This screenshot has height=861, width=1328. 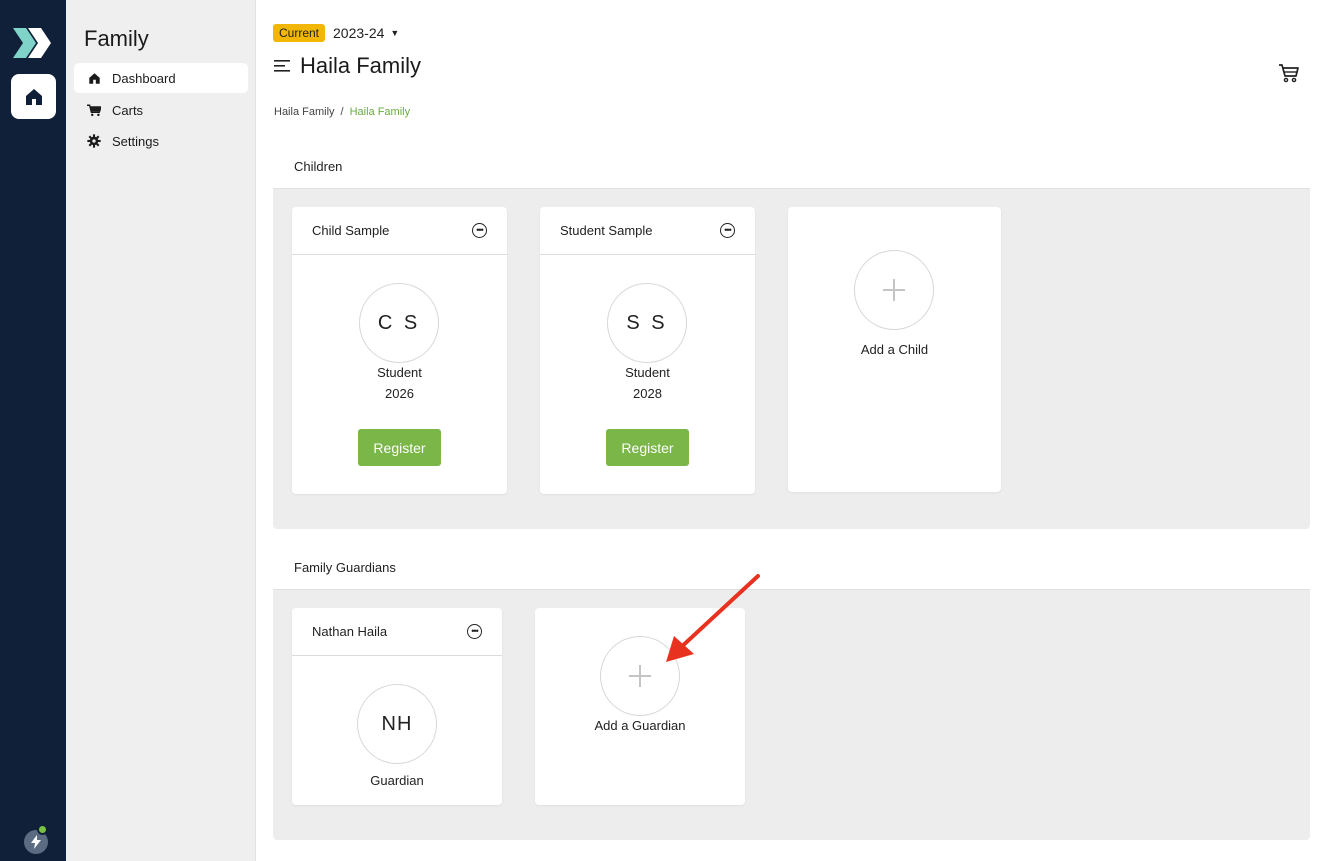 What do you see at coordinates (397, 780) in the screenshot?
I see `guardian-role: Guardian` at bounding box center [397, 780].